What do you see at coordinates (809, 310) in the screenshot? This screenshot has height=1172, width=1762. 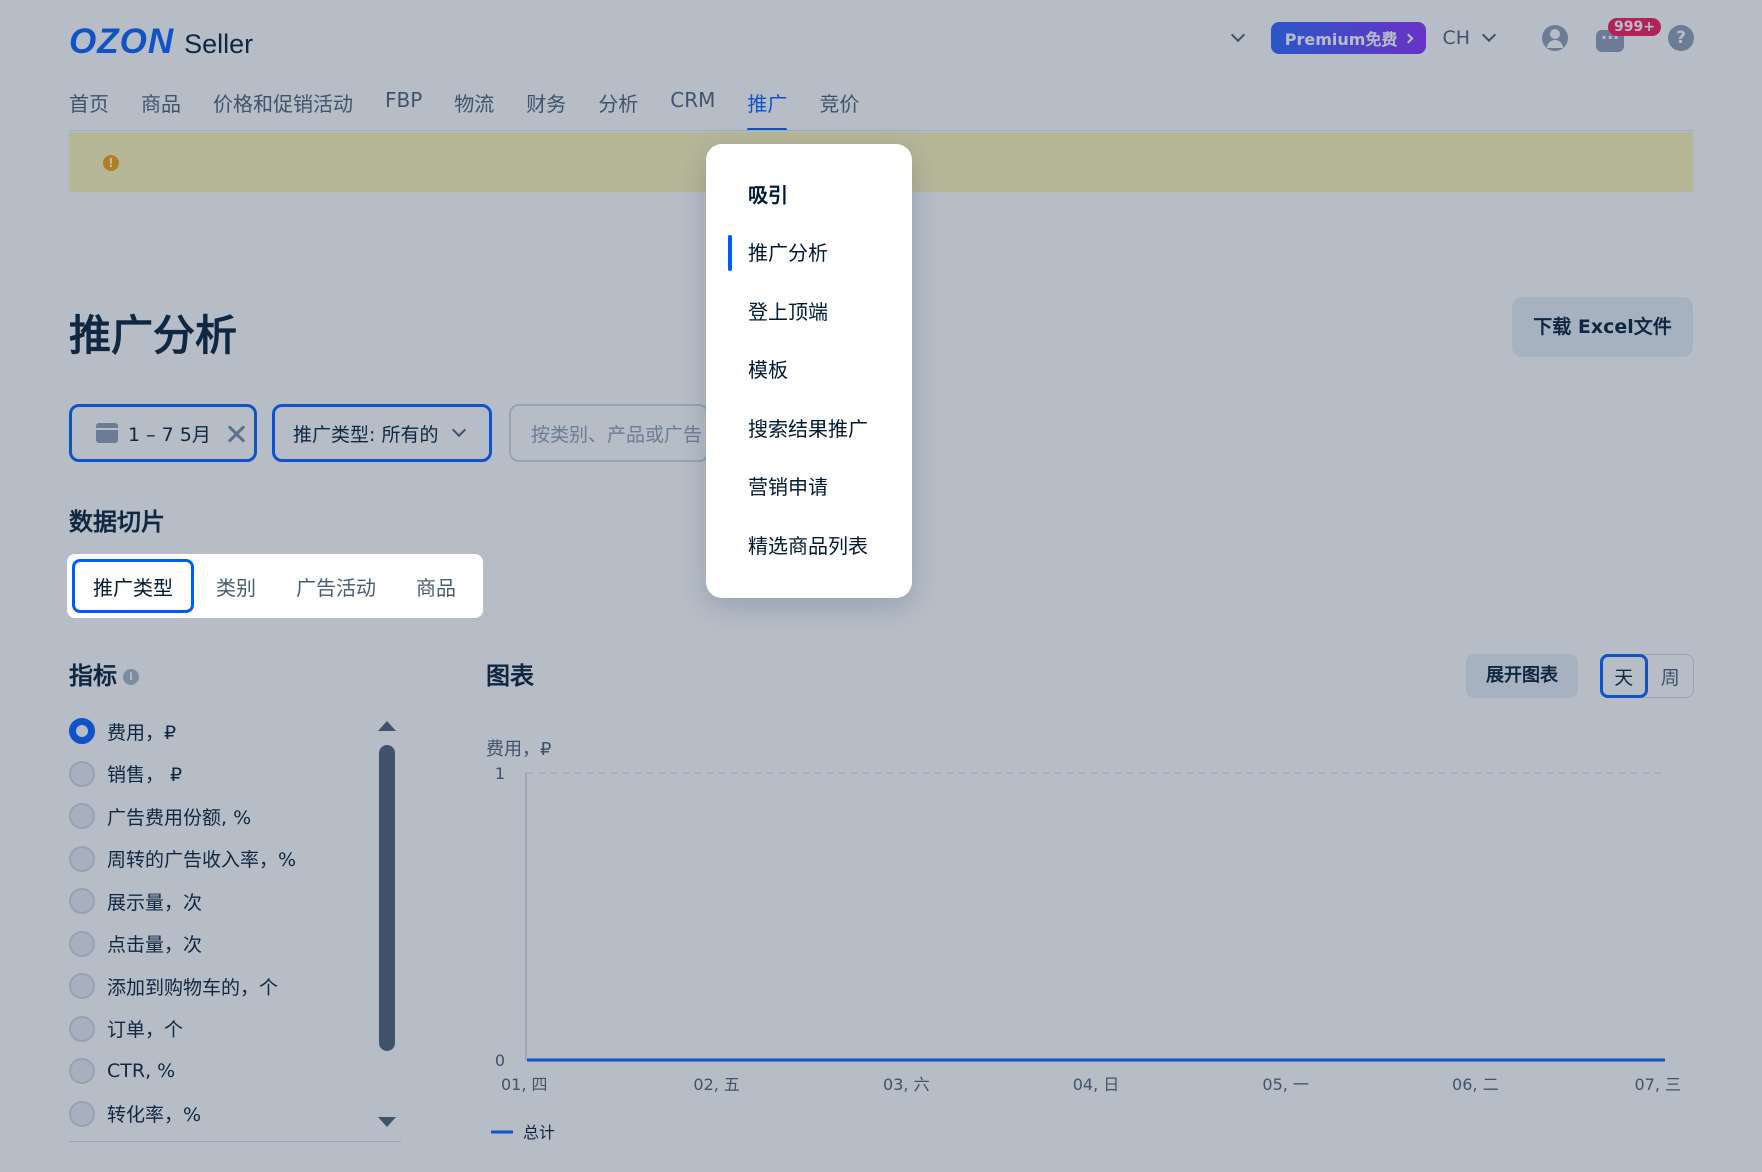 I see `menu-item: 登上顶端` at bounding box center [809, 310].